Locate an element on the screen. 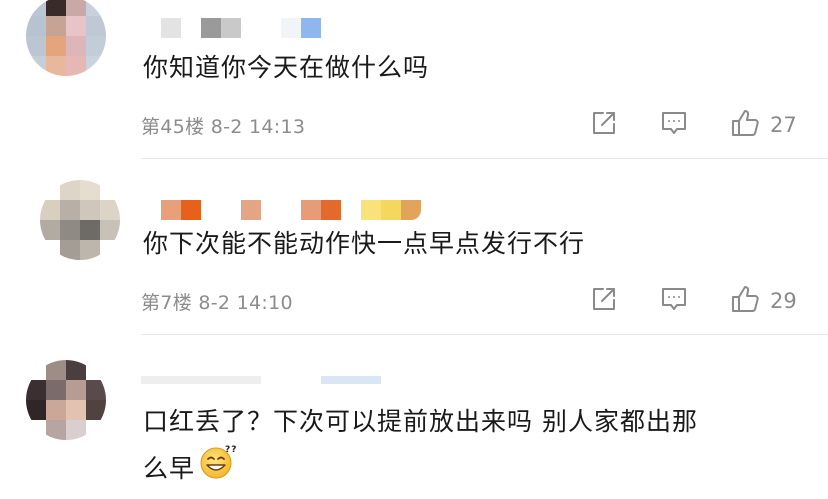  comment-actions: 29 is located at coordinates (695, 301).